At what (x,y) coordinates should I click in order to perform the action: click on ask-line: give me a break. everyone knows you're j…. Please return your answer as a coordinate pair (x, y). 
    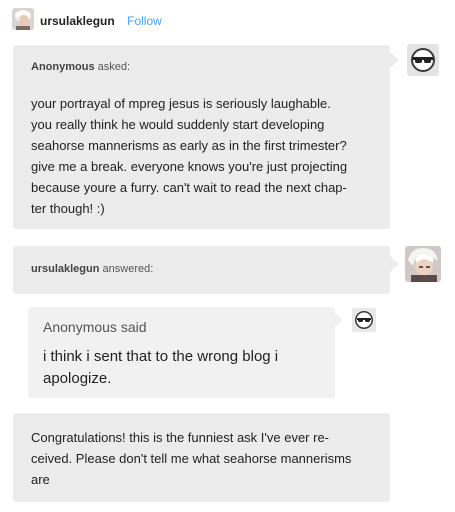
    Looking at the image, I should click on (189, 166).